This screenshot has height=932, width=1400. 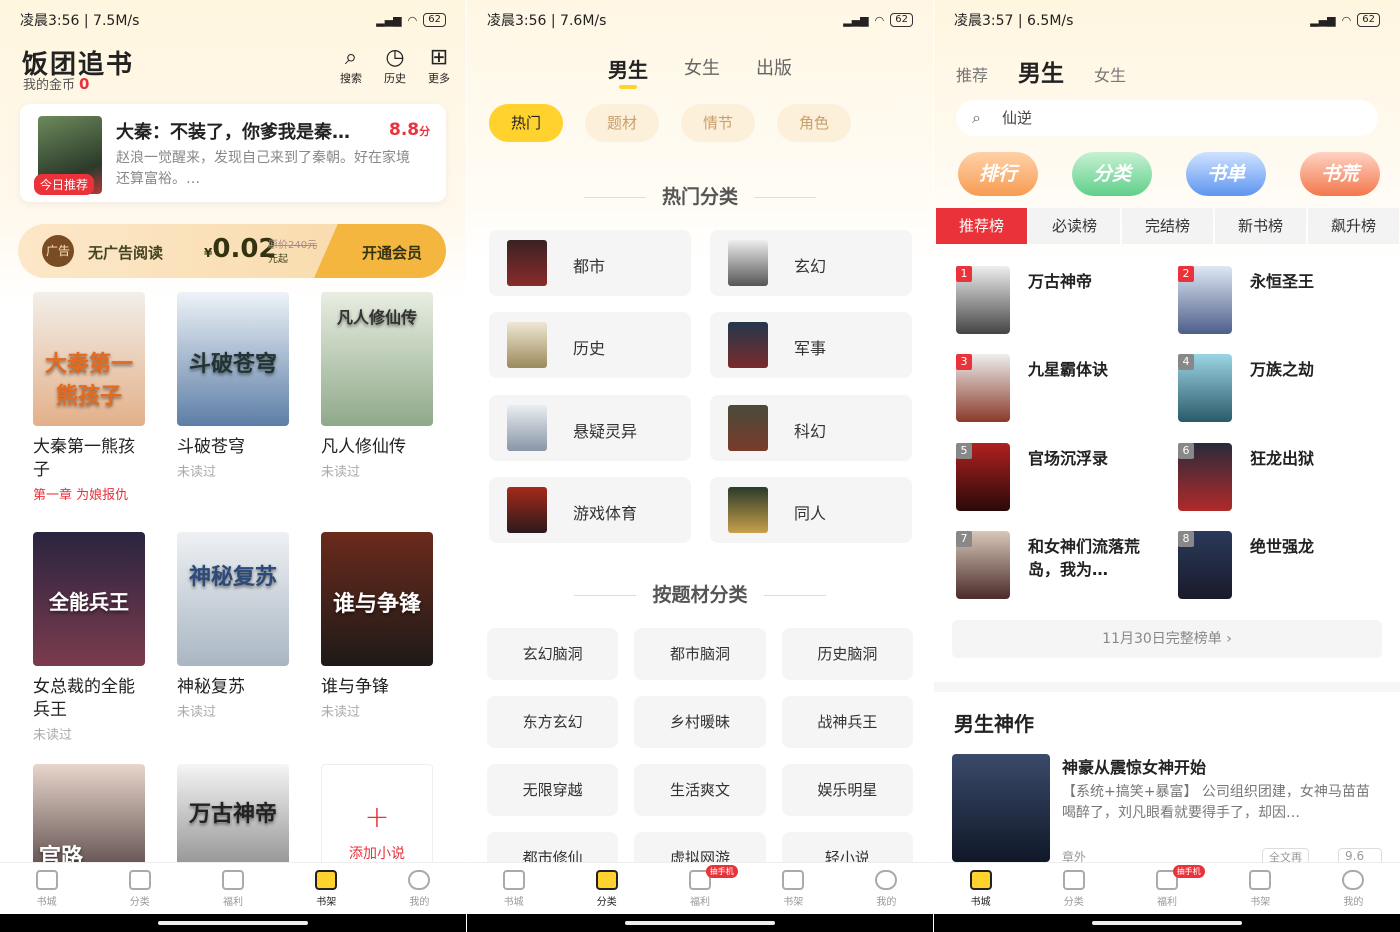 What do you see at coordinates (811, 263) in the screenshot?
I see `category-item: 玄幻` at bounding box center [811, 263].